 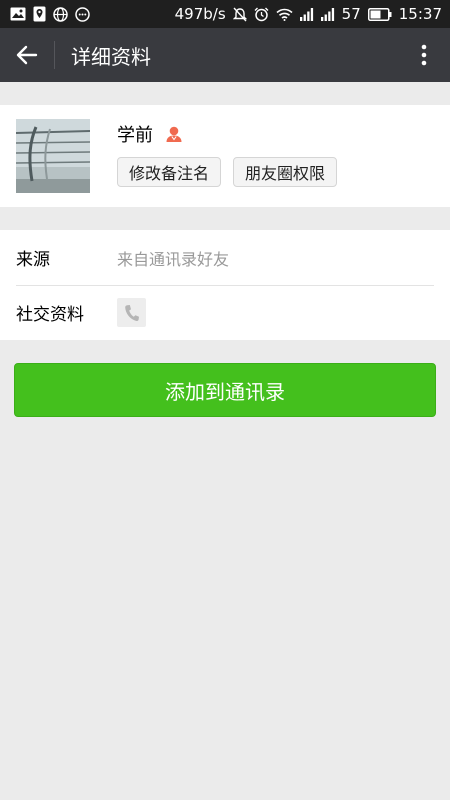 What do you see at coordinates (351, 14) in the screenshot?
I see `battery-percent: 57` at bounding box center [351, 14].